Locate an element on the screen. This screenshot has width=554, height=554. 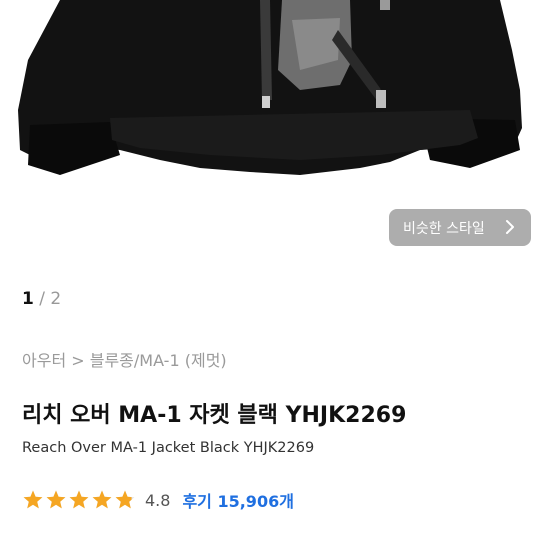
product-subtitle: Reach Over MA-1 Jacket Black YHJK2269 is located at coordinates (168, 448).